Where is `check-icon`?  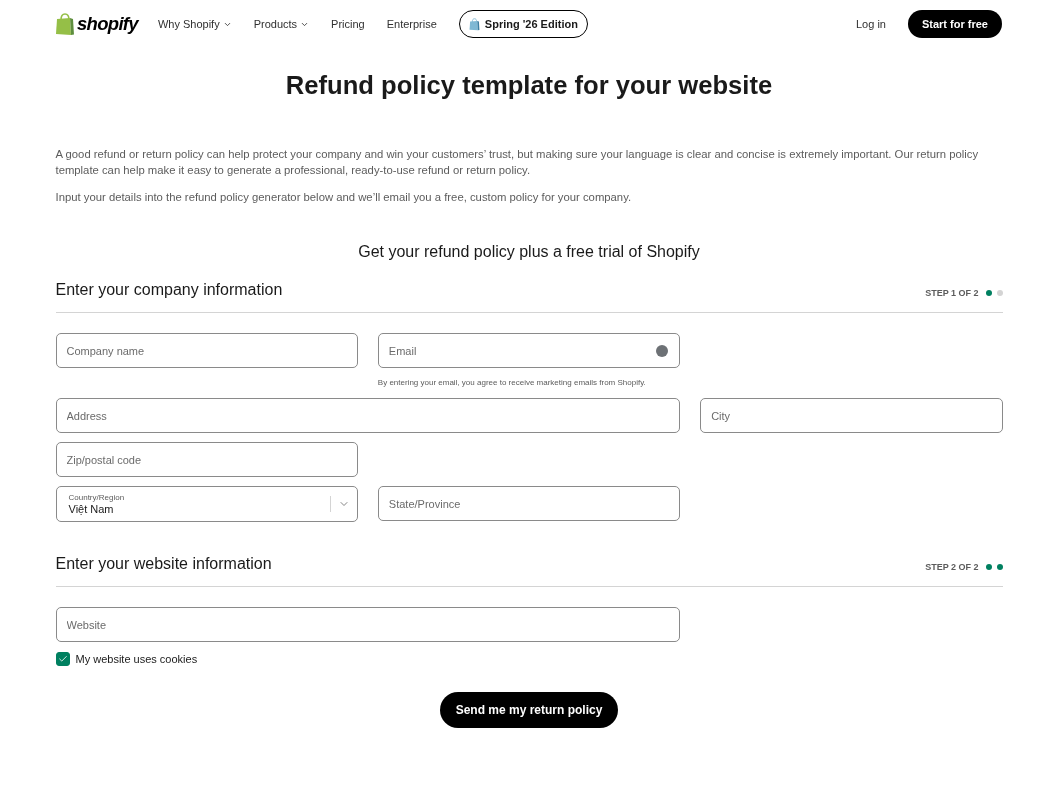
check-icon is located at coordinates (62, 659).